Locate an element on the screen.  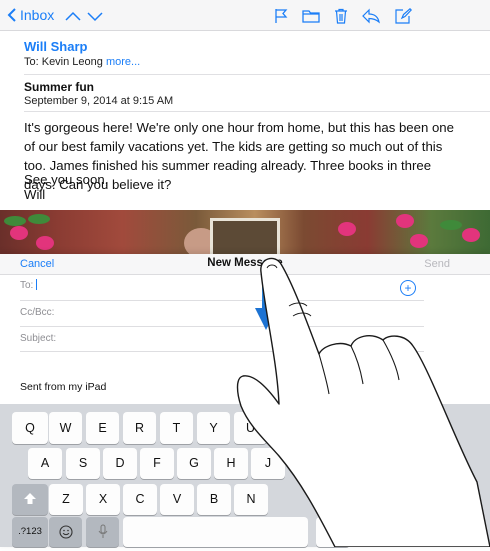
key-x: X is located at coordinates (103, 499).